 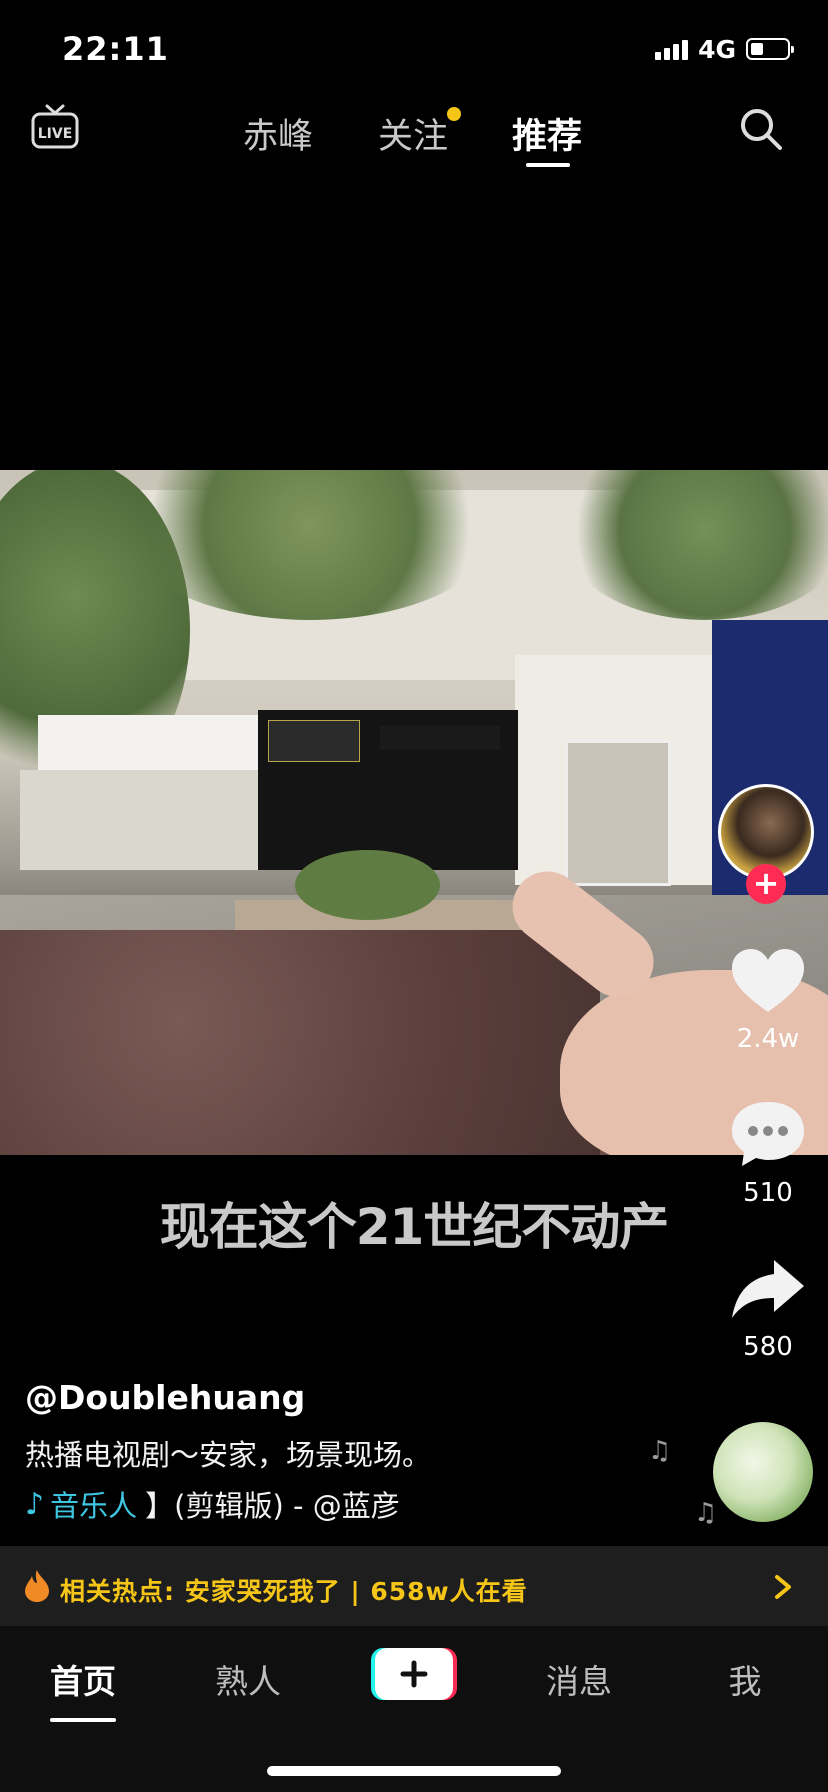 What do you see at coordinates (449, 1591) in the screenshot?
I see `hot-topic-viewers: 658w人在看` at bounding box center [449, 1591].